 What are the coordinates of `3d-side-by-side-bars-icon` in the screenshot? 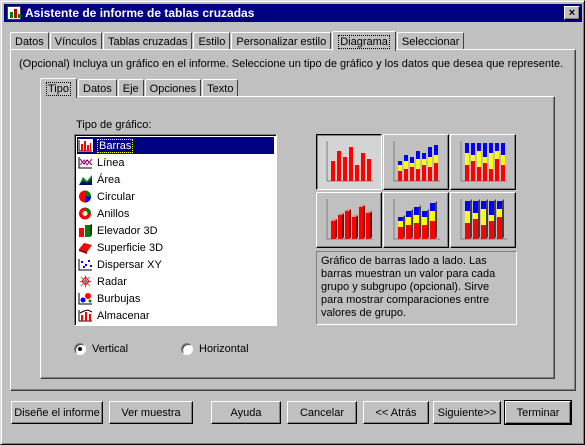 It's located at (349, 219).